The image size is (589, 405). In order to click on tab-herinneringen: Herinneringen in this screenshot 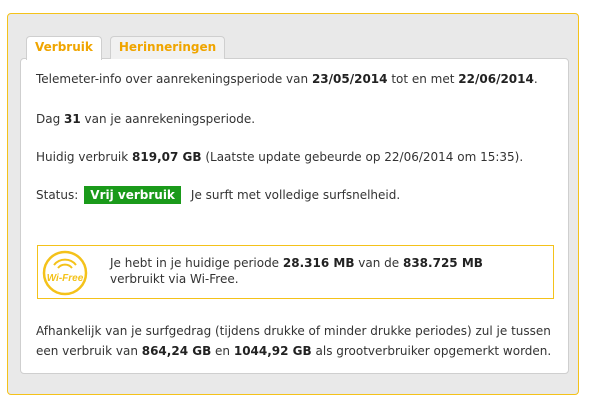, I will do `click(167, 47)`.